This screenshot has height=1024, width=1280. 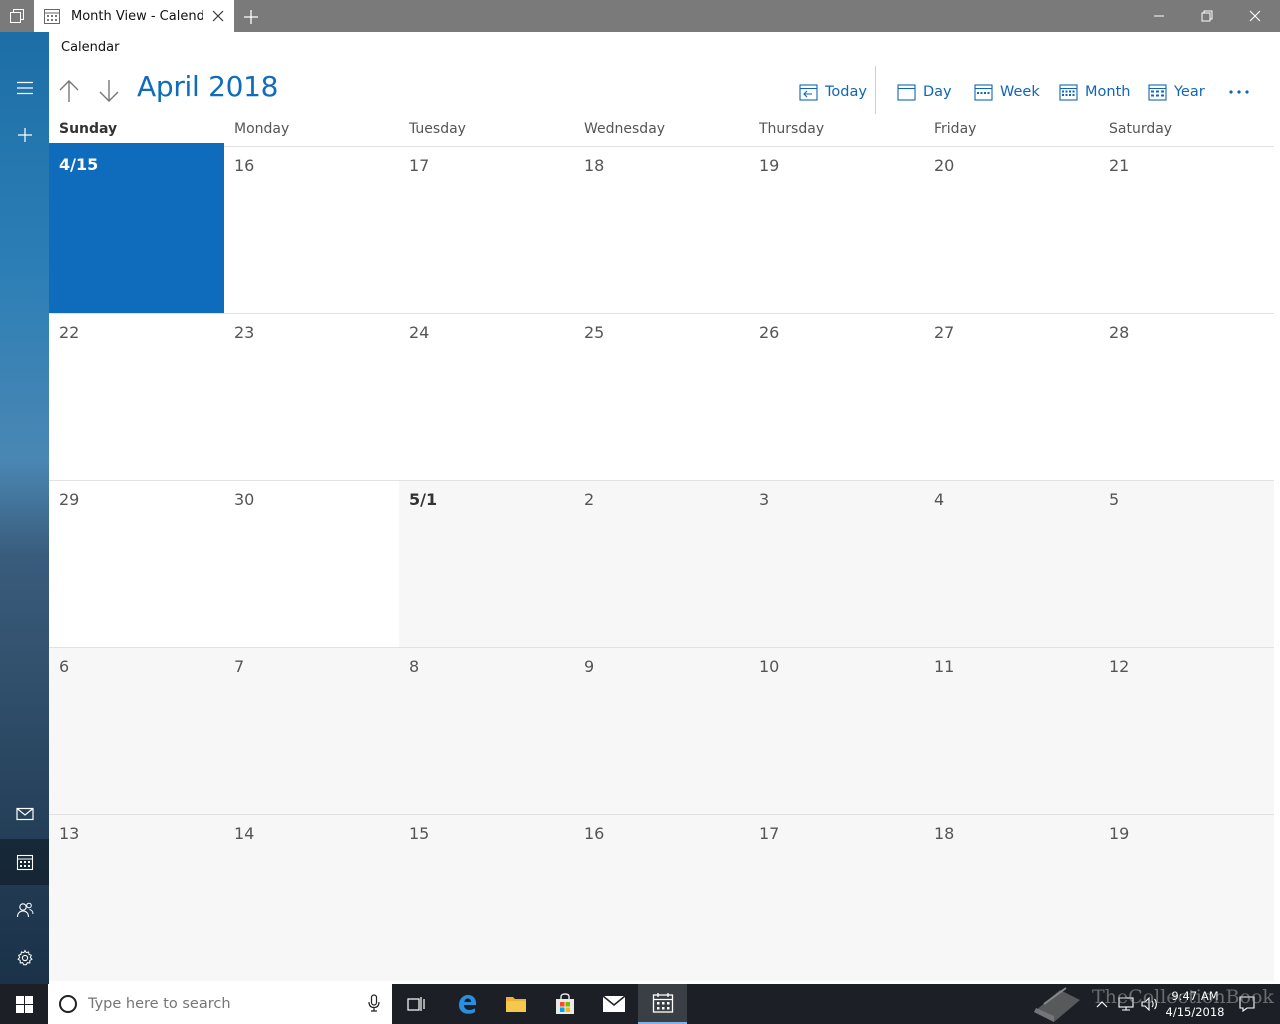 What do you see at coordinates (311, 563) in the screenshot?
I see `day-cell: 30` at bounding box center [311, 563].